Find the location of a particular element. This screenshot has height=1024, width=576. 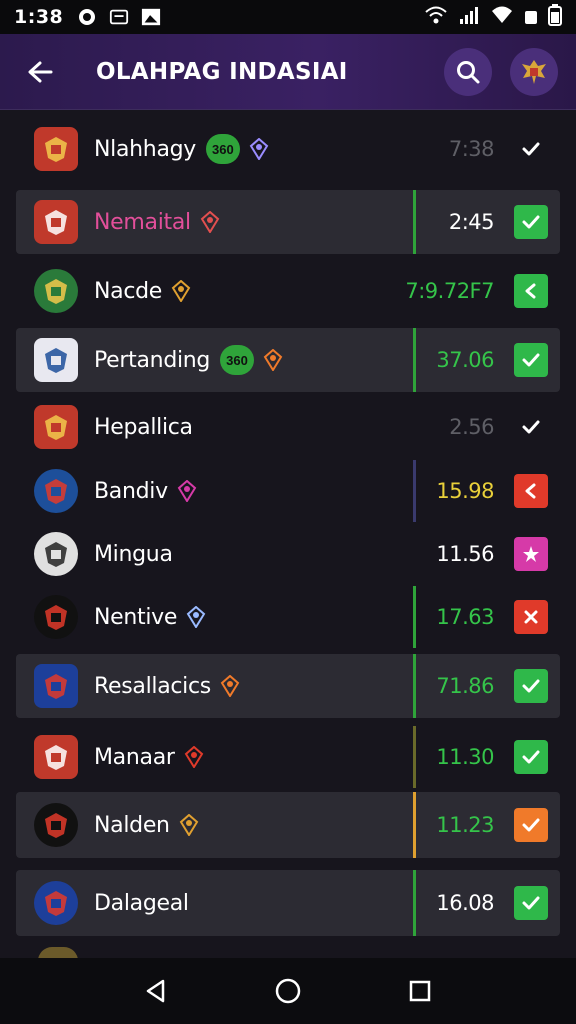

score-value: 11.23 is located at coordinates (465, 825).